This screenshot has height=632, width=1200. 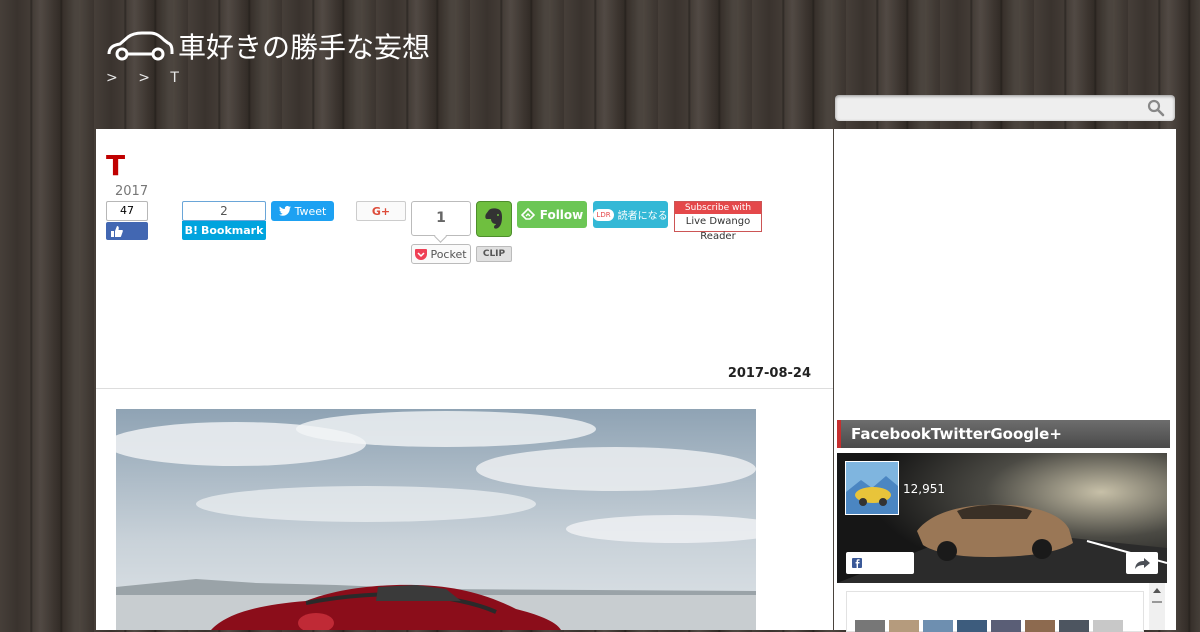 What do you see at coordinates (718, 229) in the screenshot?
I see `dwango-bottom-text: Live Dwango Reader` at bounding box center [718, 229].